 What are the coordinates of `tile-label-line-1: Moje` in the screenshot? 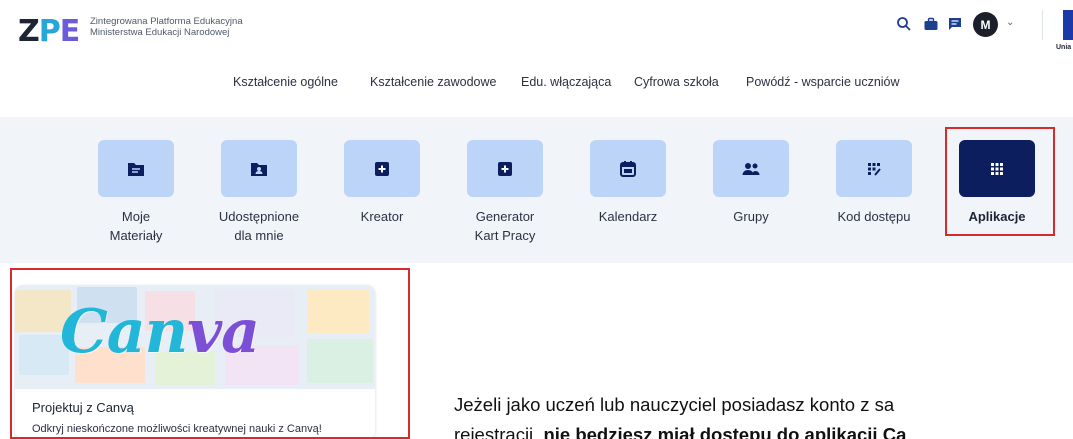 It's located at (136, 216).